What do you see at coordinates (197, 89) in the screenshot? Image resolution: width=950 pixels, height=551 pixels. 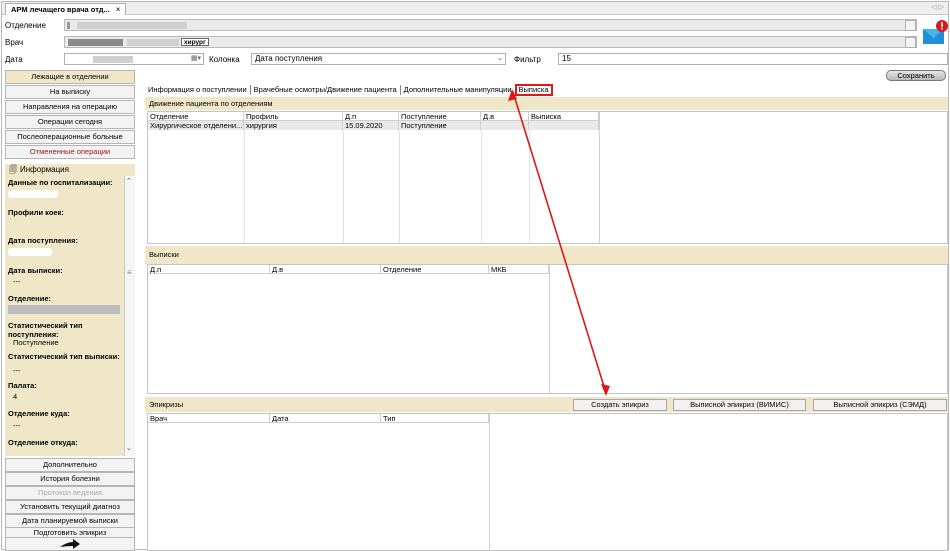 I see `tab-admission-info: Информация о поступлении` at bounding box center [197, 89].